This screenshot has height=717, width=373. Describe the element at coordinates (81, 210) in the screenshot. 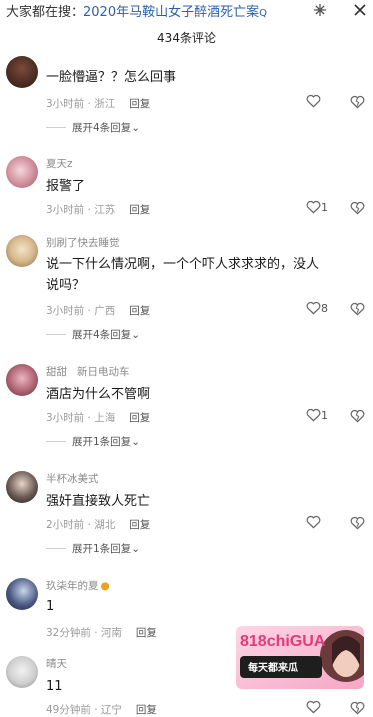

I see `comment-meta: 3小时前 · 江苏` at that location.